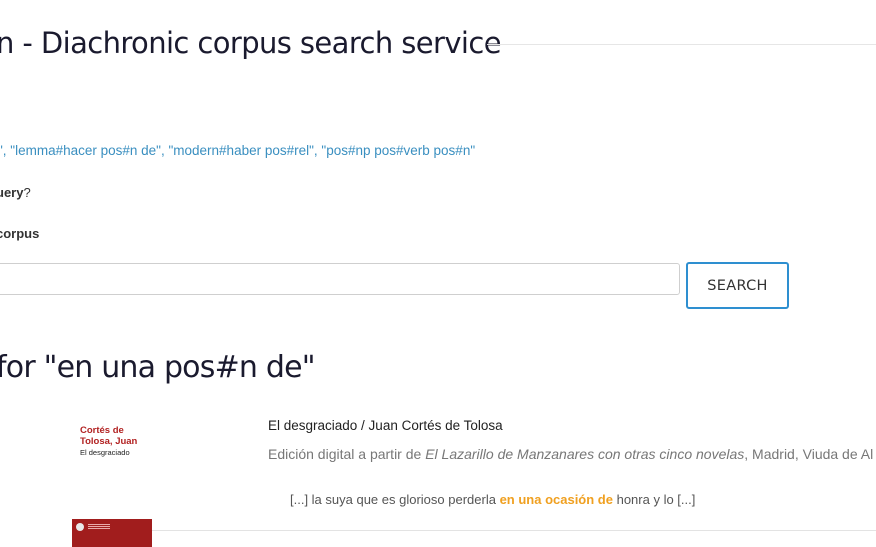  I want to click on kwic-right: honra y lo [...], so click(654, 499).